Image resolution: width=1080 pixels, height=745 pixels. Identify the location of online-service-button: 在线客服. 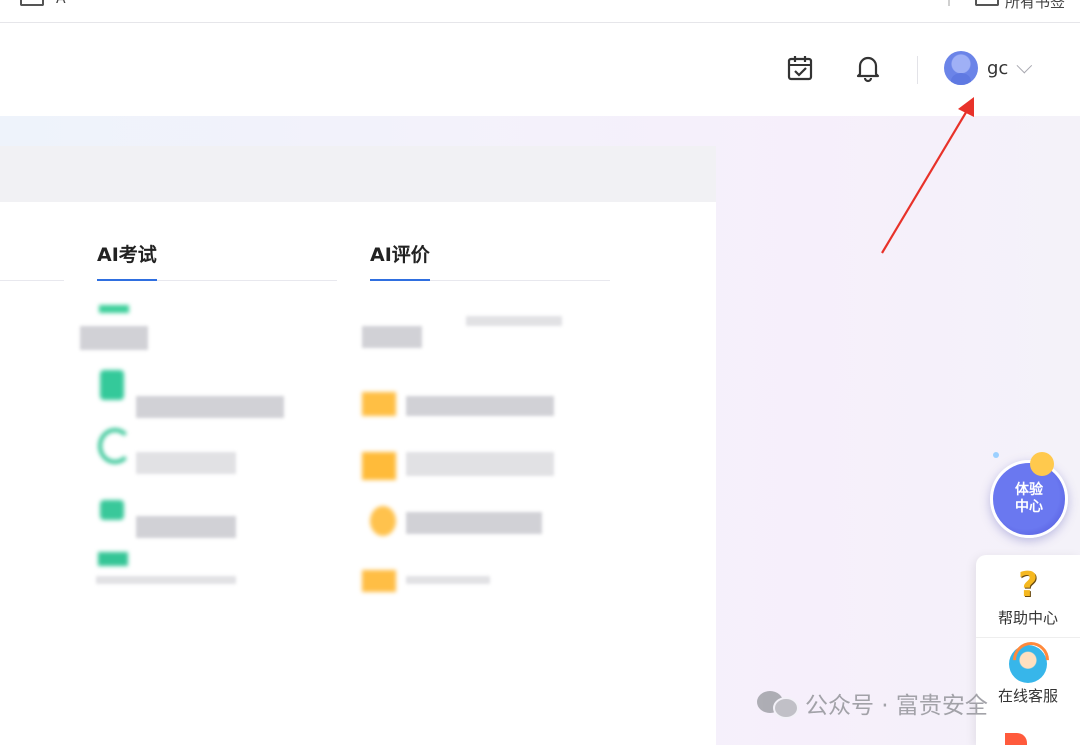
(1028, 685).